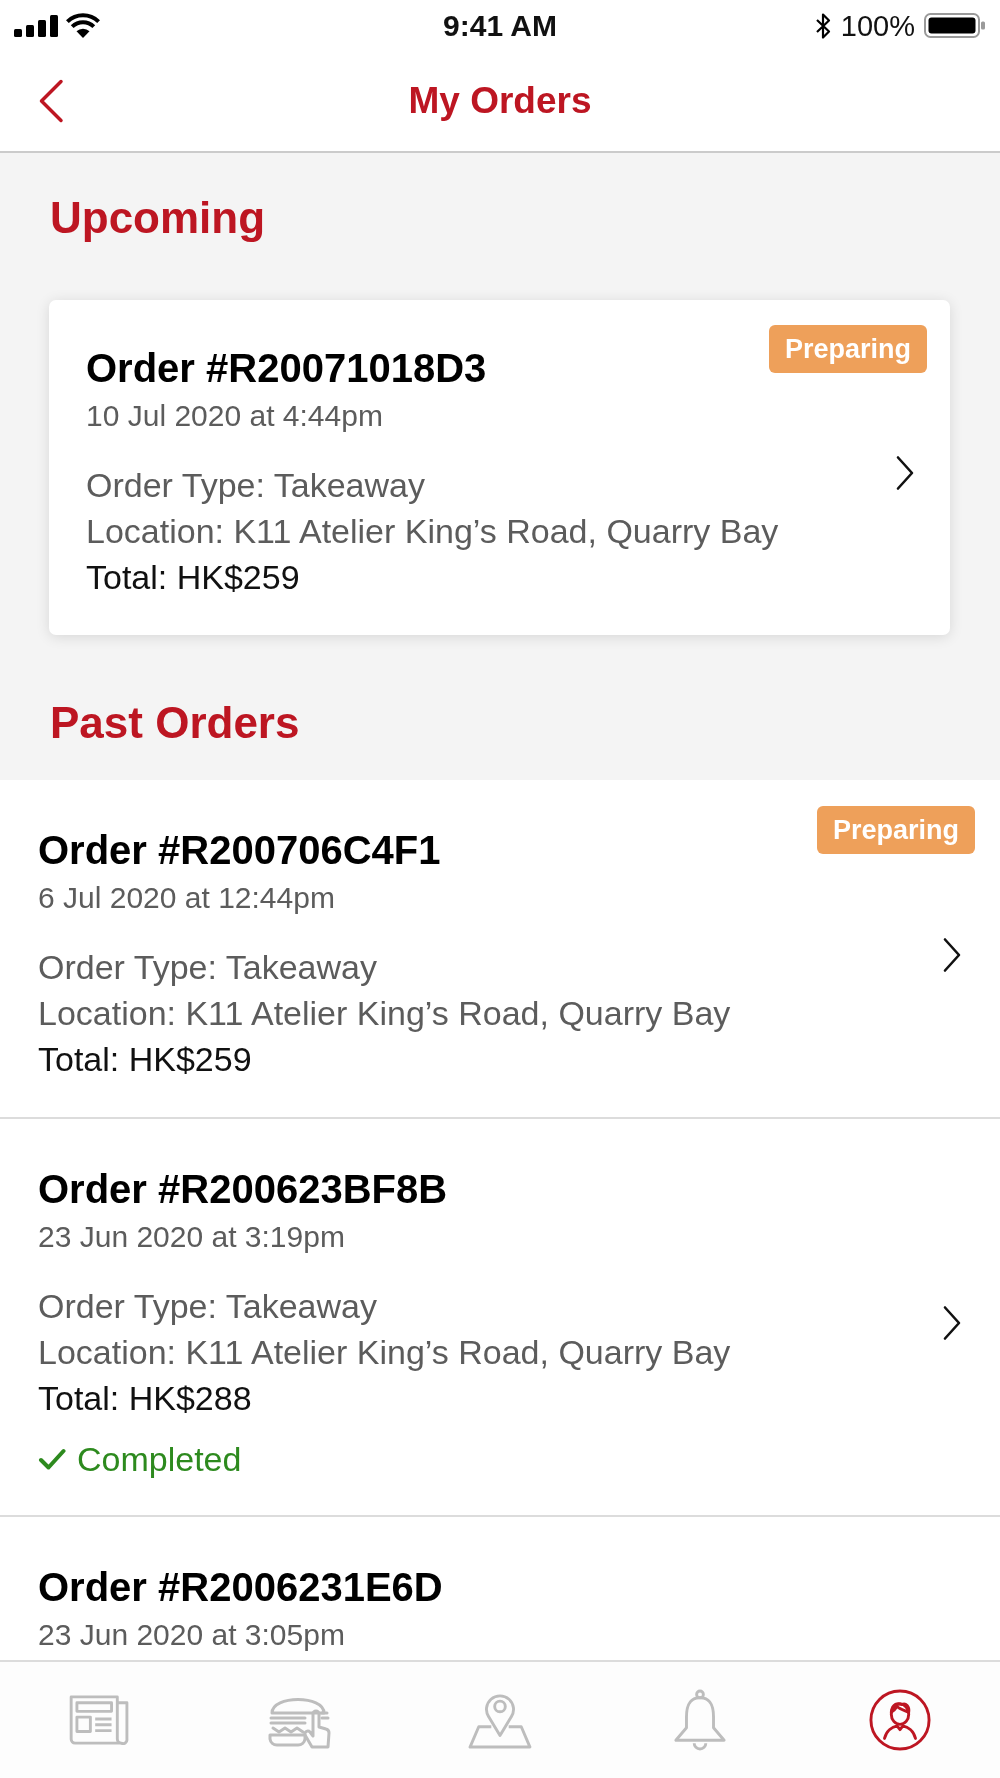 Image resolution: width=1000 pixels, height=1778 pixels. Describe the element at coordinates (240, 1587) in the screenshot. I see `order-number: Order #R2006231E6D` at that location.